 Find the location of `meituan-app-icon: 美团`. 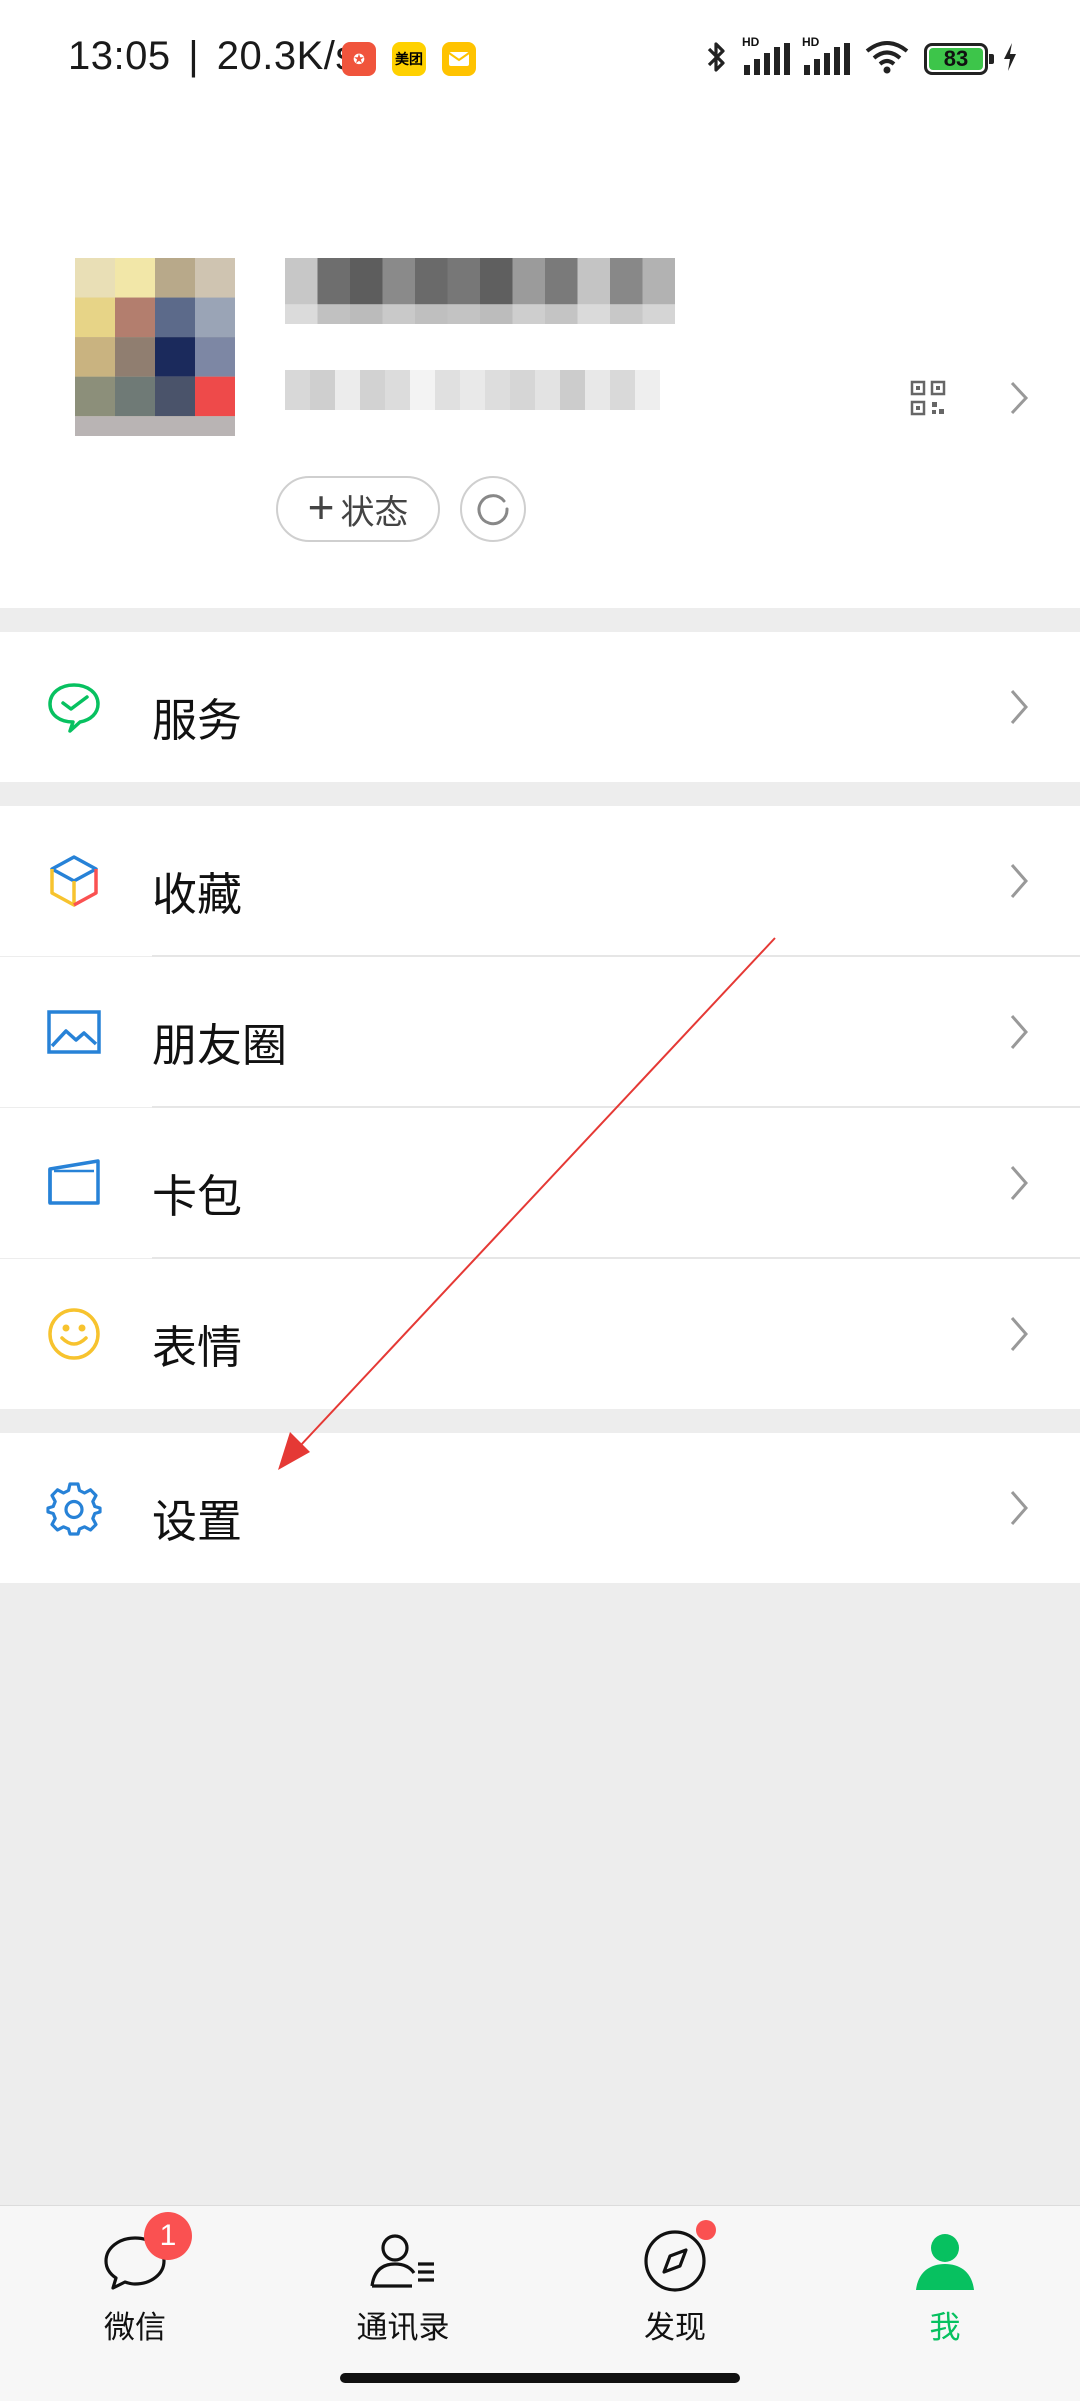

meituan-app-icon: 美团 is located at coordinates (409, 59).